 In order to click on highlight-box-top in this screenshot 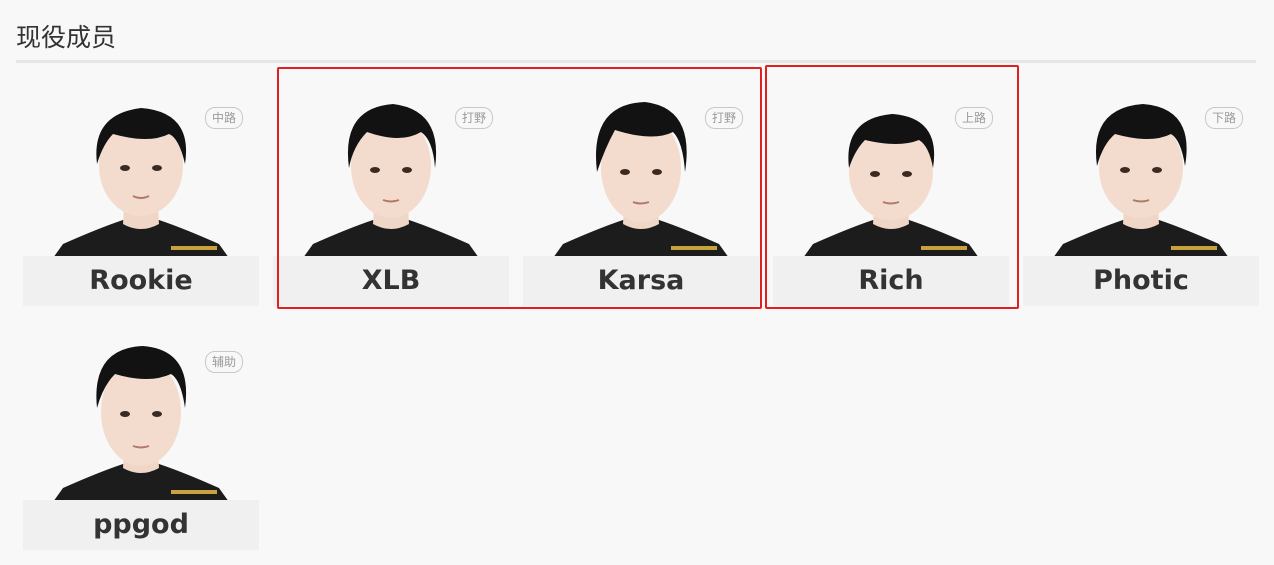, I will do `click(892, 187)`.